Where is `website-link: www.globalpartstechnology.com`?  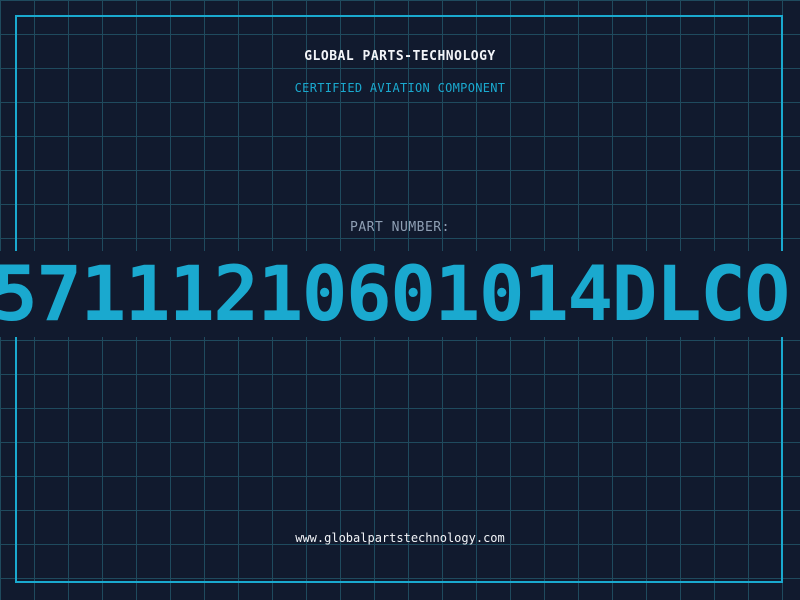 website-link: www.globalpartstechnology.com is located at coordinates (400, 538).